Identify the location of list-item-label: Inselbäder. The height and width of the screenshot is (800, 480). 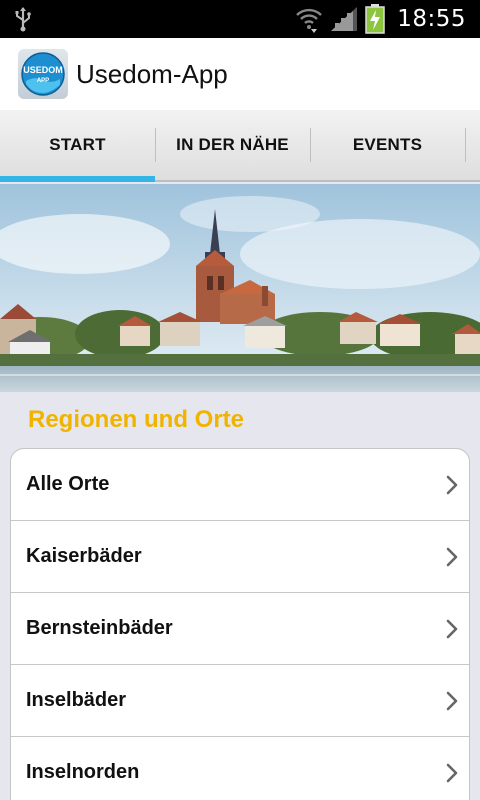
(76, 700).